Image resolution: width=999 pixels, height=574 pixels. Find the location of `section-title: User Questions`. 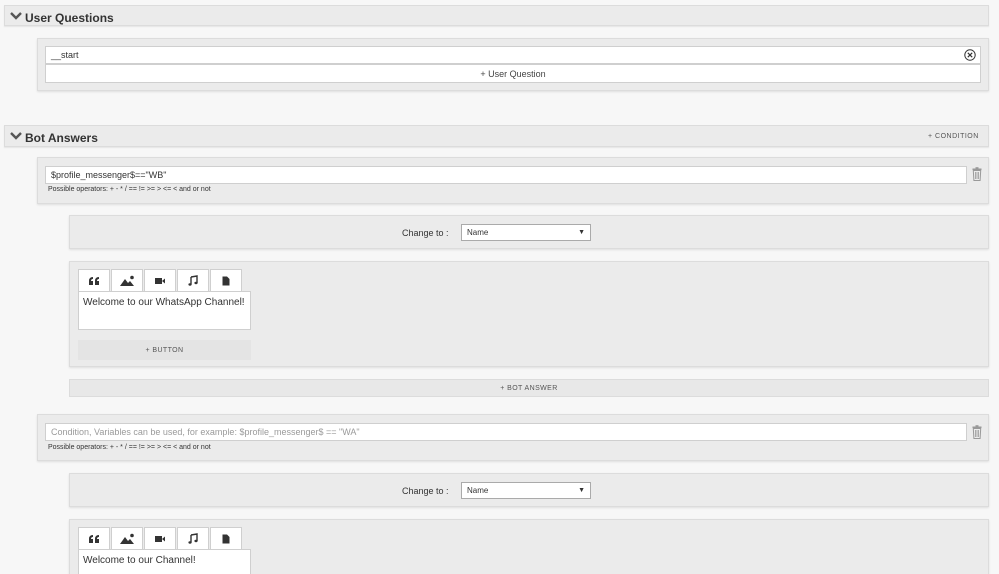

section-title: User Questions is located at coordinates (69, 18).